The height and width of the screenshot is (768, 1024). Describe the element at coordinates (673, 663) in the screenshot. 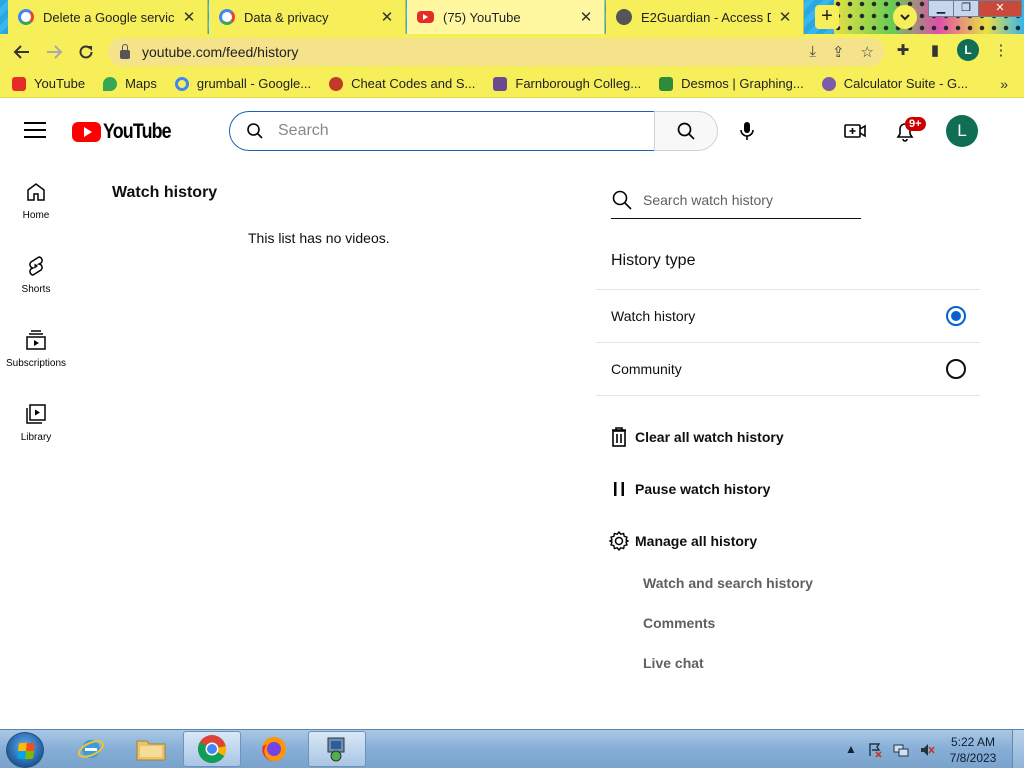

I see `link-live-chat: Live chat` at that location.